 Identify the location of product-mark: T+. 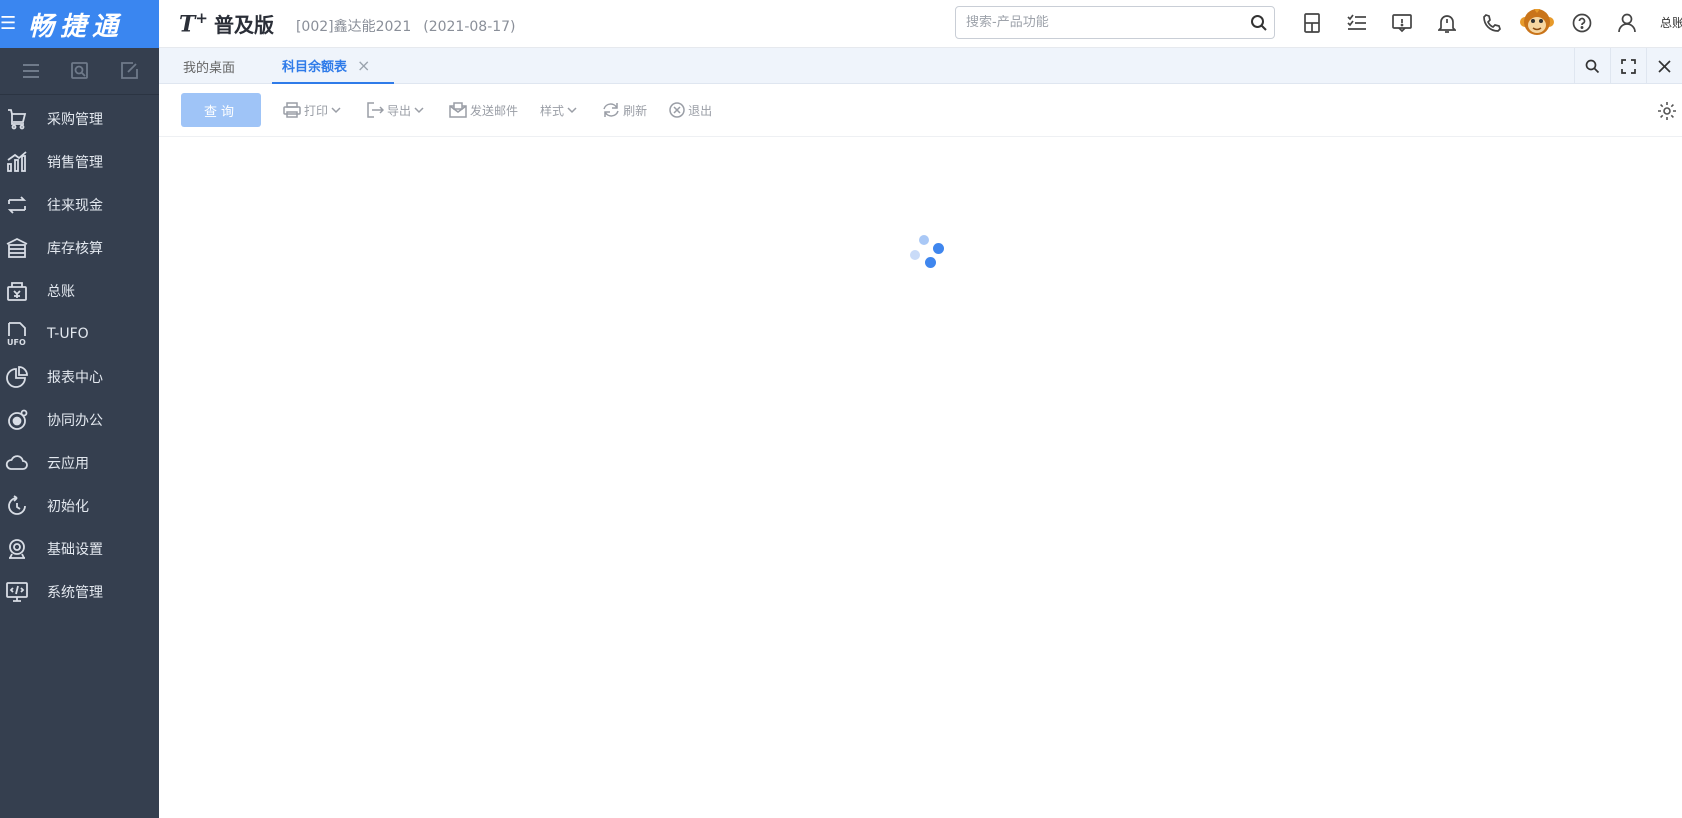
(193, 23).